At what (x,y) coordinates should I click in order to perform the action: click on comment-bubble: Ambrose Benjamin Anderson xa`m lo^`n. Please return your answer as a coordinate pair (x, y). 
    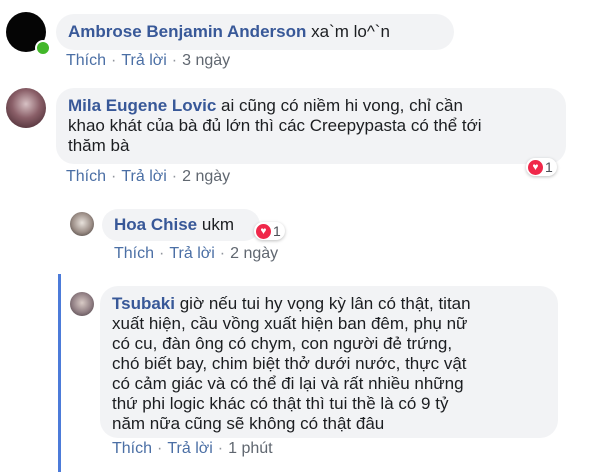
    Looking at the image, I should click on (255, 32).